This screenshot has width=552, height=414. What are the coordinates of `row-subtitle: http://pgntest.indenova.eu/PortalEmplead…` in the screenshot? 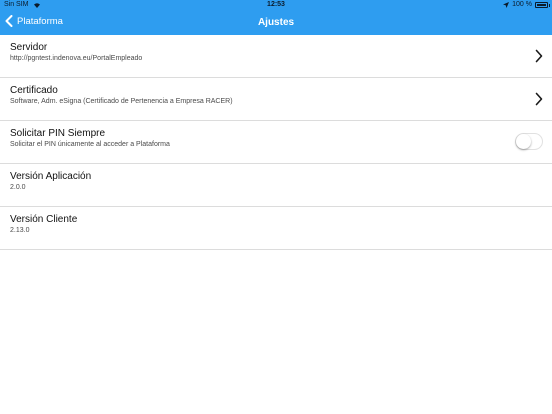 It's located at (76, 58).